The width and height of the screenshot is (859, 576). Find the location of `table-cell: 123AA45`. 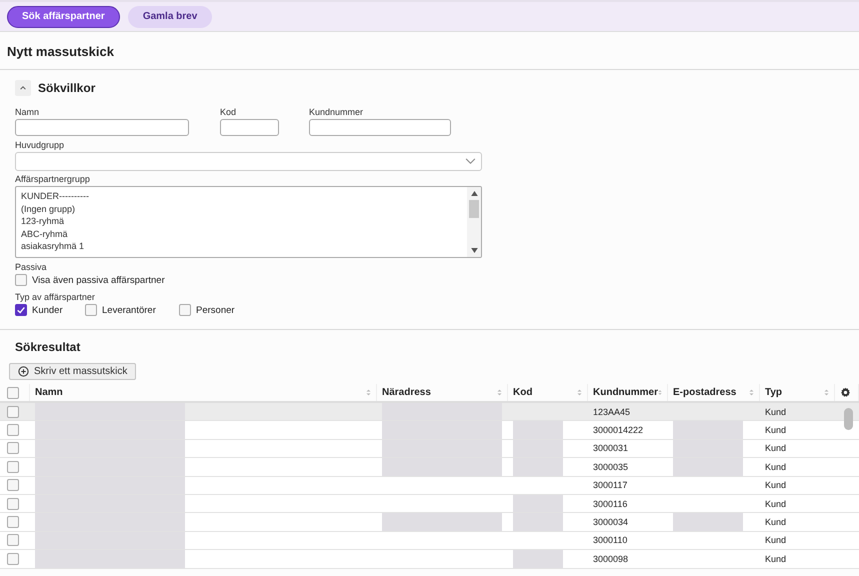

table-cell: 123AA45 is located at coordinates (611, 411).